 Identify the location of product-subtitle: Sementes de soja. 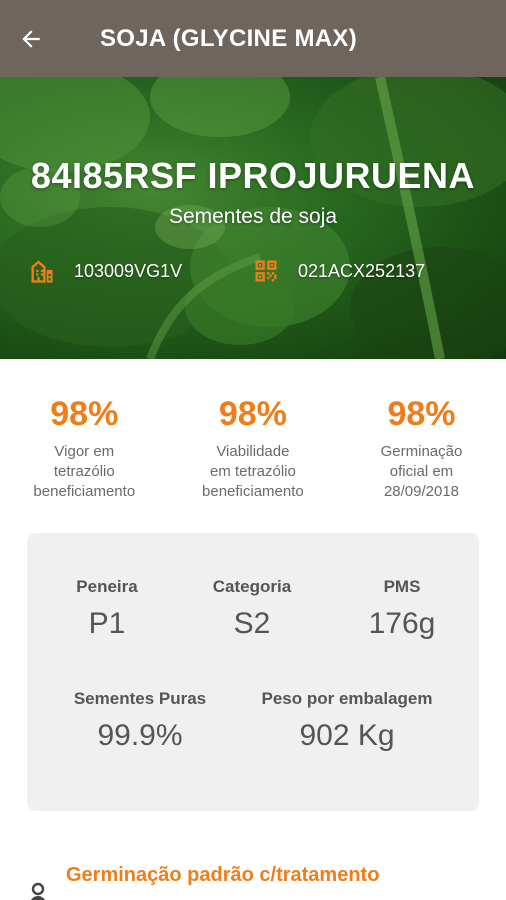
(253, 216).